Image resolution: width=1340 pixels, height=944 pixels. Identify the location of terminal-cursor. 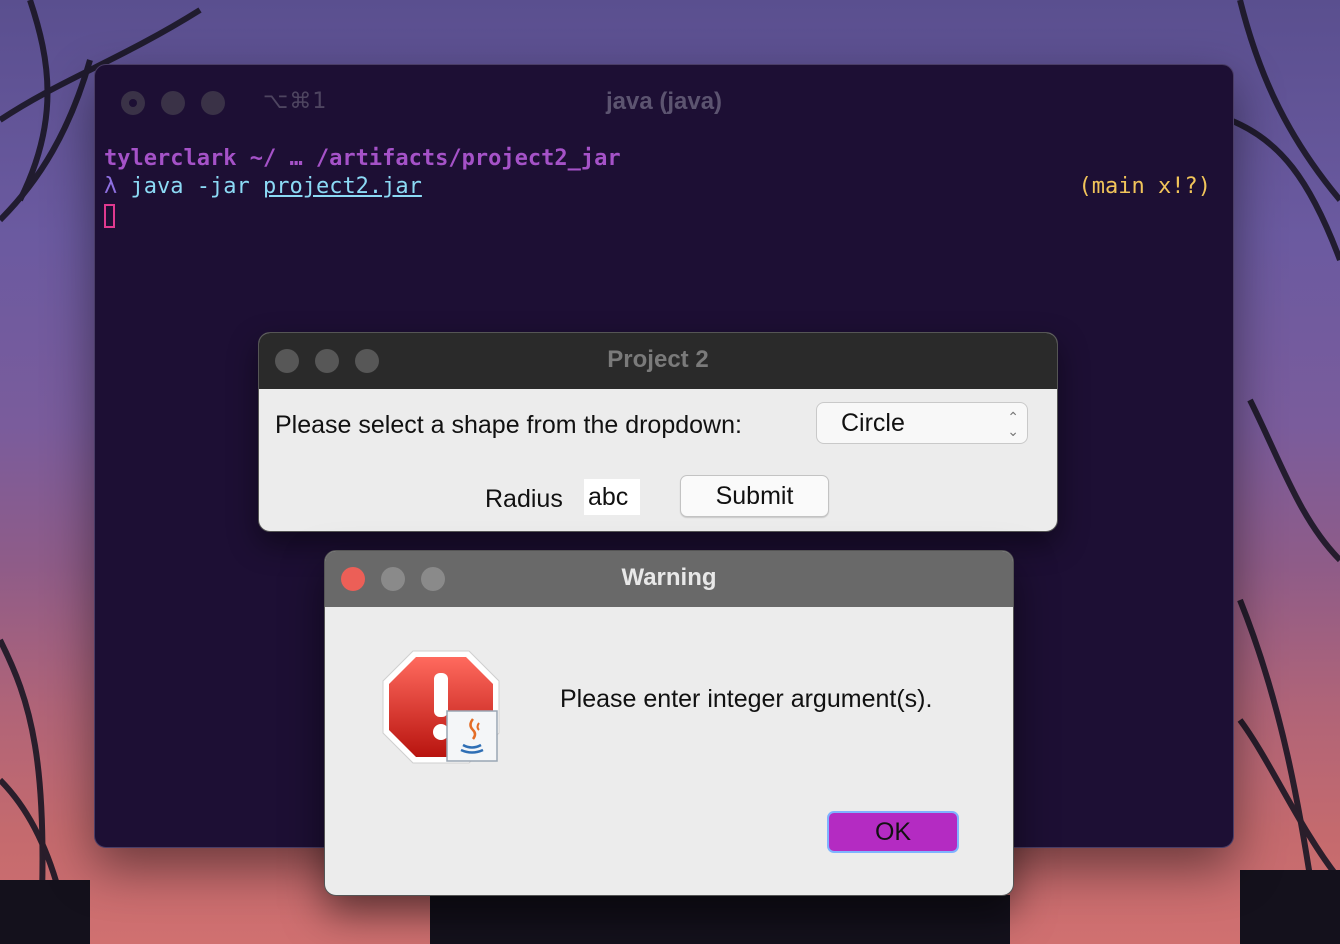
(109, 216).